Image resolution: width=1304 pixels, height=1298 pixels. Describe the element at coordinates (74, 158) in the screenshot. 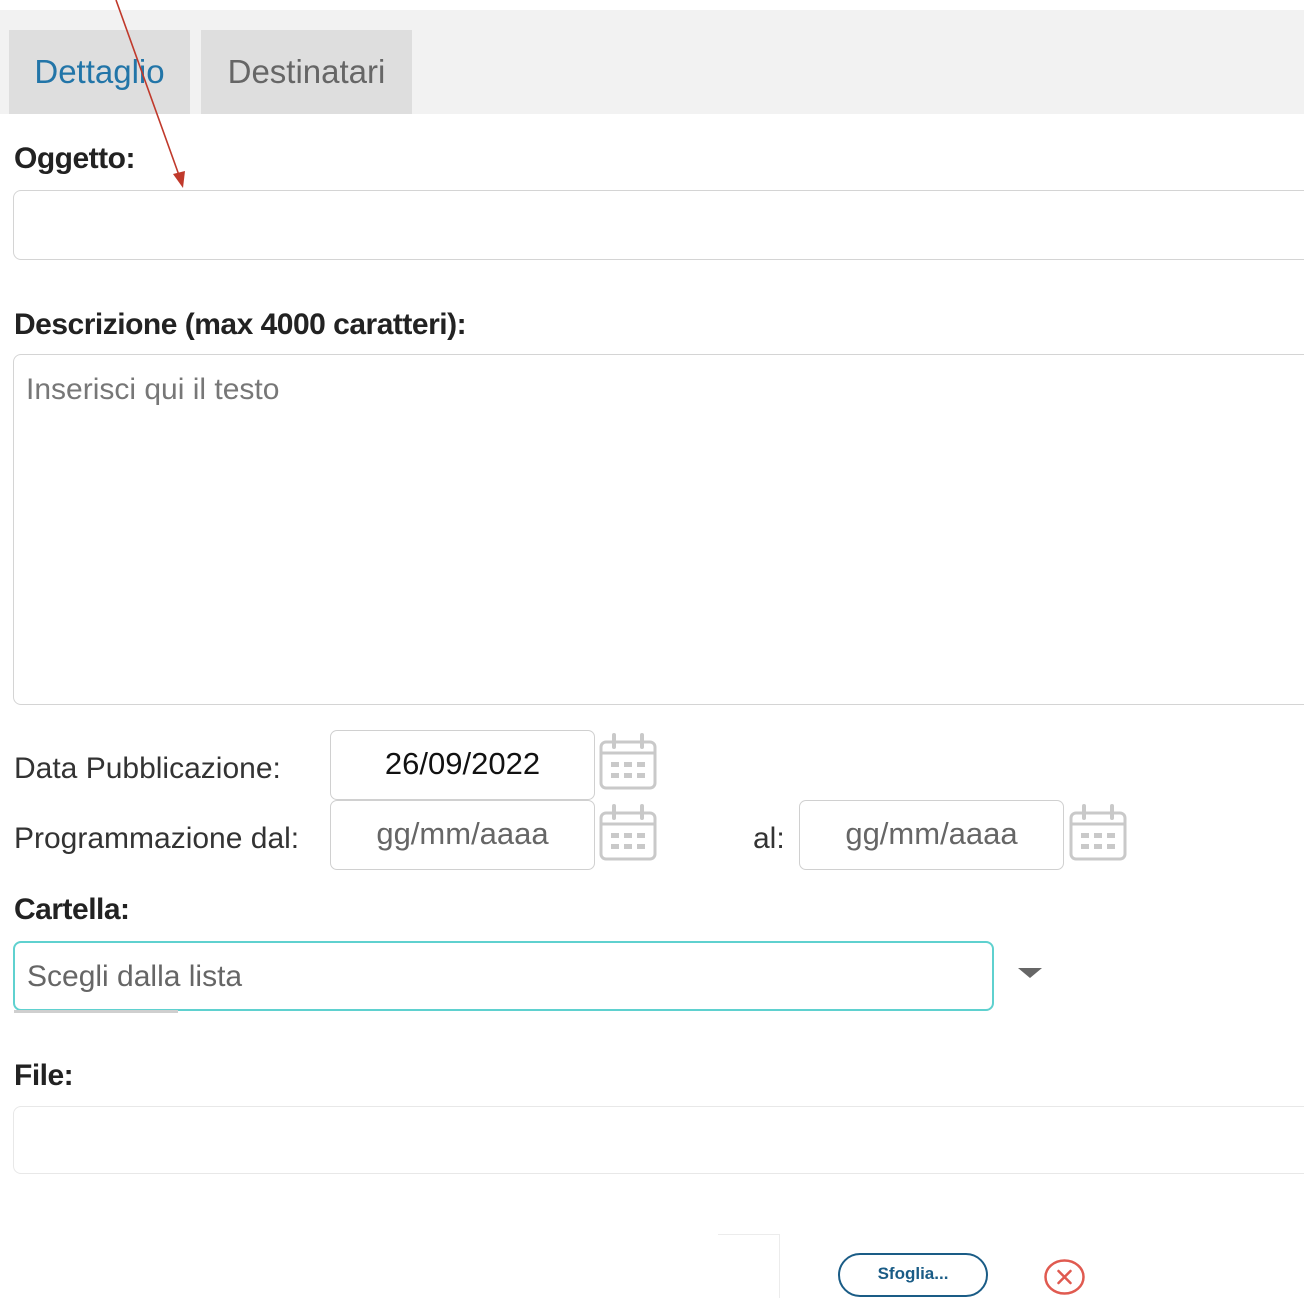

I see `oggetto-label: Oggetto:` at that location.